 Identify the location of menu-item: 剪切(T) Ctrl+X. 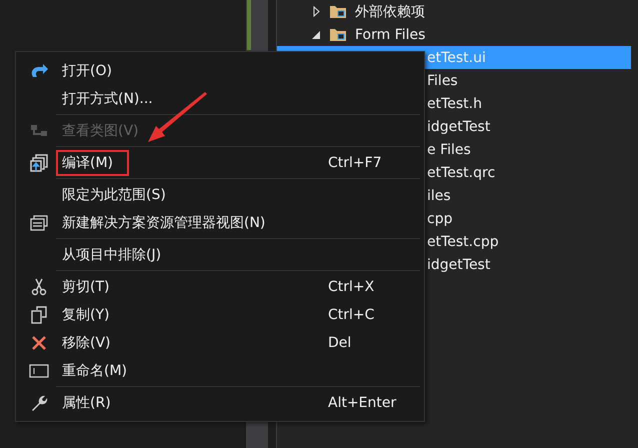
(220, 287).